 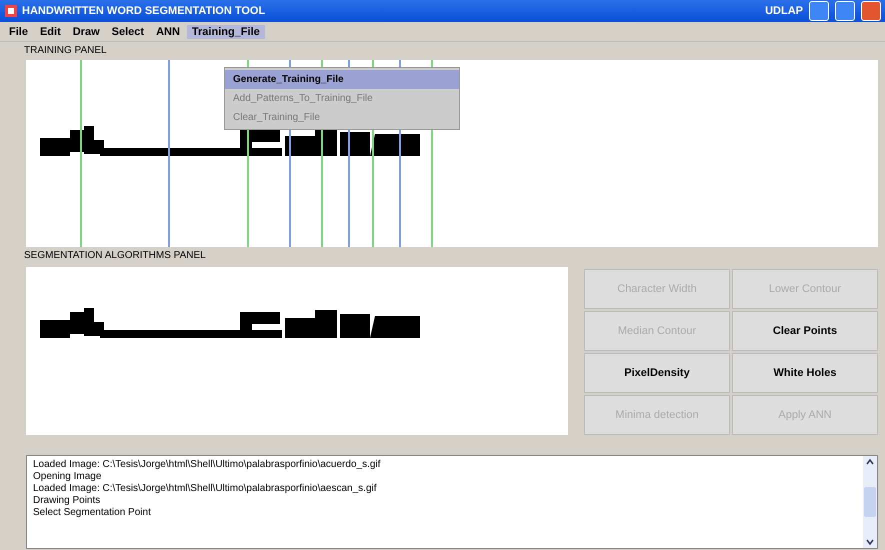 I want to click on log-line: Select Segmentation Point, so click(x=92, y=513).